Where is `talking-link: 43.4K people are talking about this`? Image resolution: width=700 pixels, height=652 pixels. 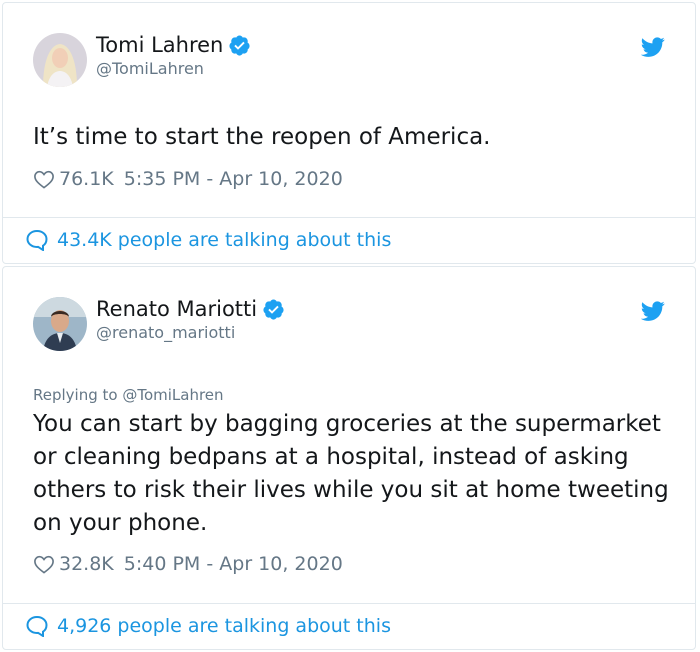 talking-link: 43.4K people are talking about this is located at coordinates (208, 240).